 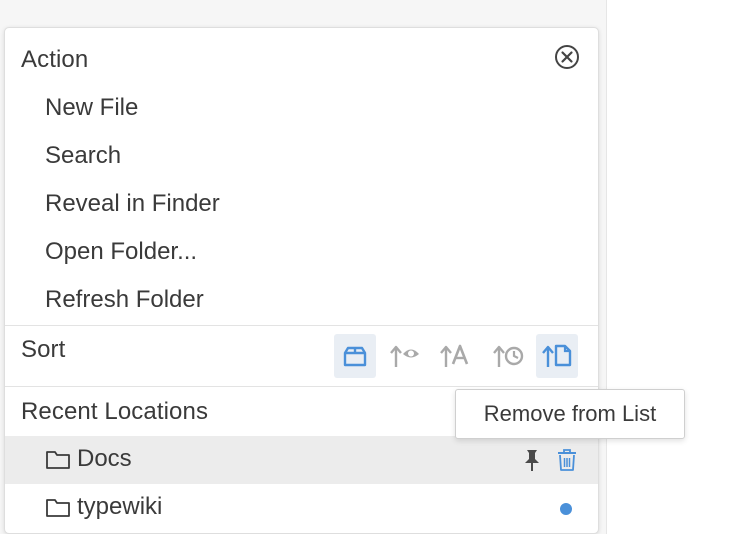 I want to click on location-name: Docs, so click(x=104, y=458).